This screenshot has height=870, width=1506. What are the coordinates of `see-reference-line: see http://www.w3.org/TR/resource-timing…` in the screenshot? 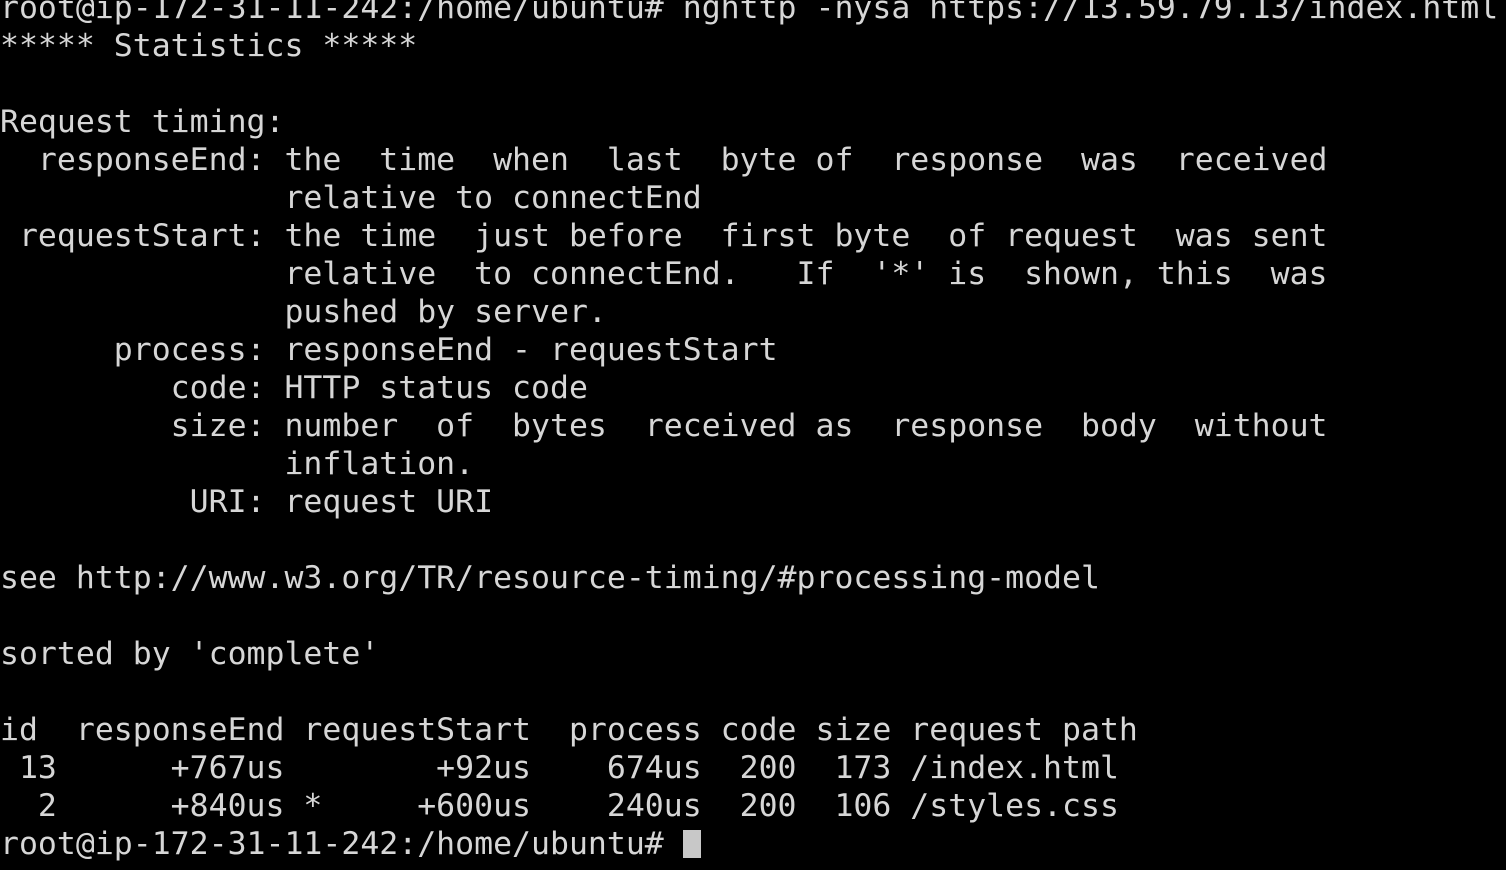 It's located at (550, 578).